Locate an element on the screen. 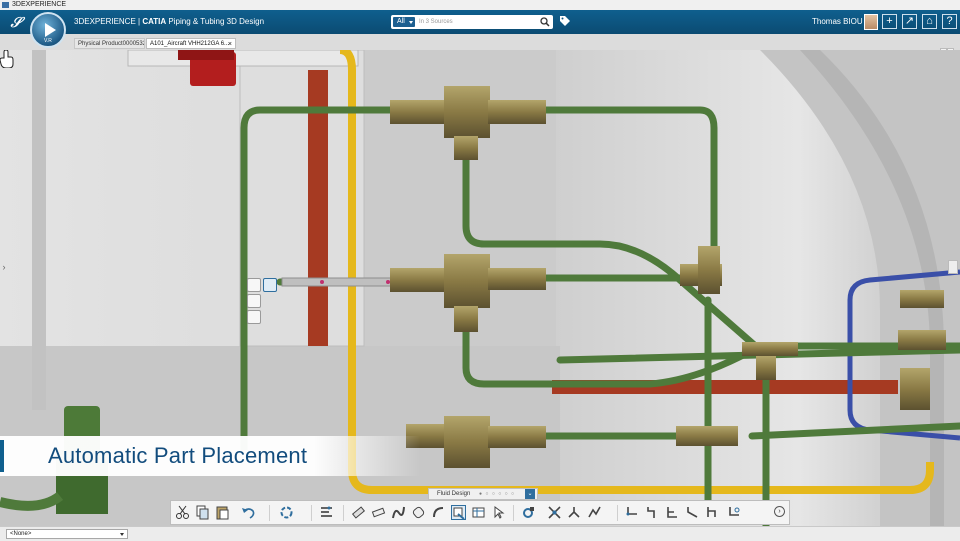 The width and height of the screenshot is (960, 541). select-cursor-icon is located at coordinates (498, 512).